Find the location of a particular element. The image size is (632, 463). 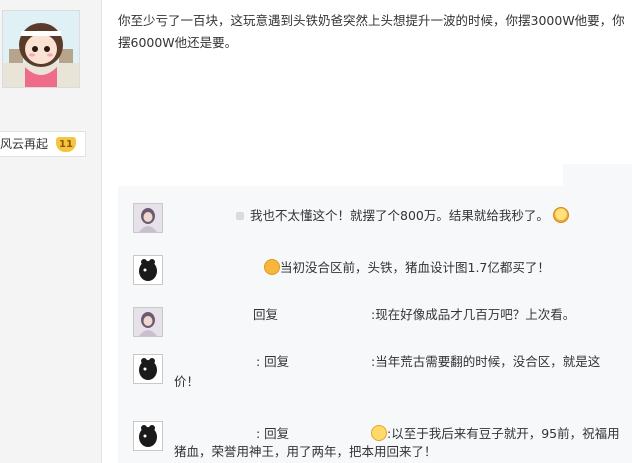

smile-emoji-icon is located at coordinates (379, 433).